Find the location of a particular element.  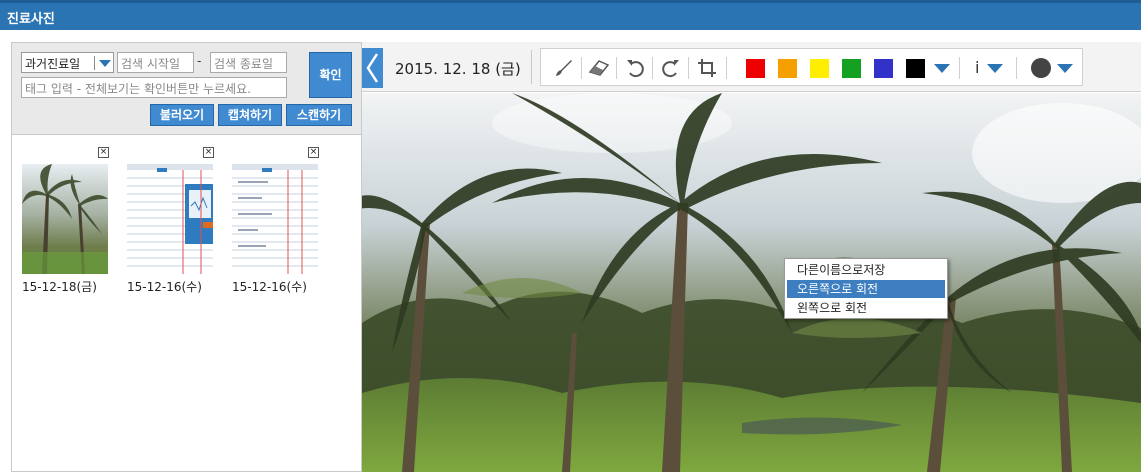

title-bar: 진료사진 is located at coordinates (570, 15).